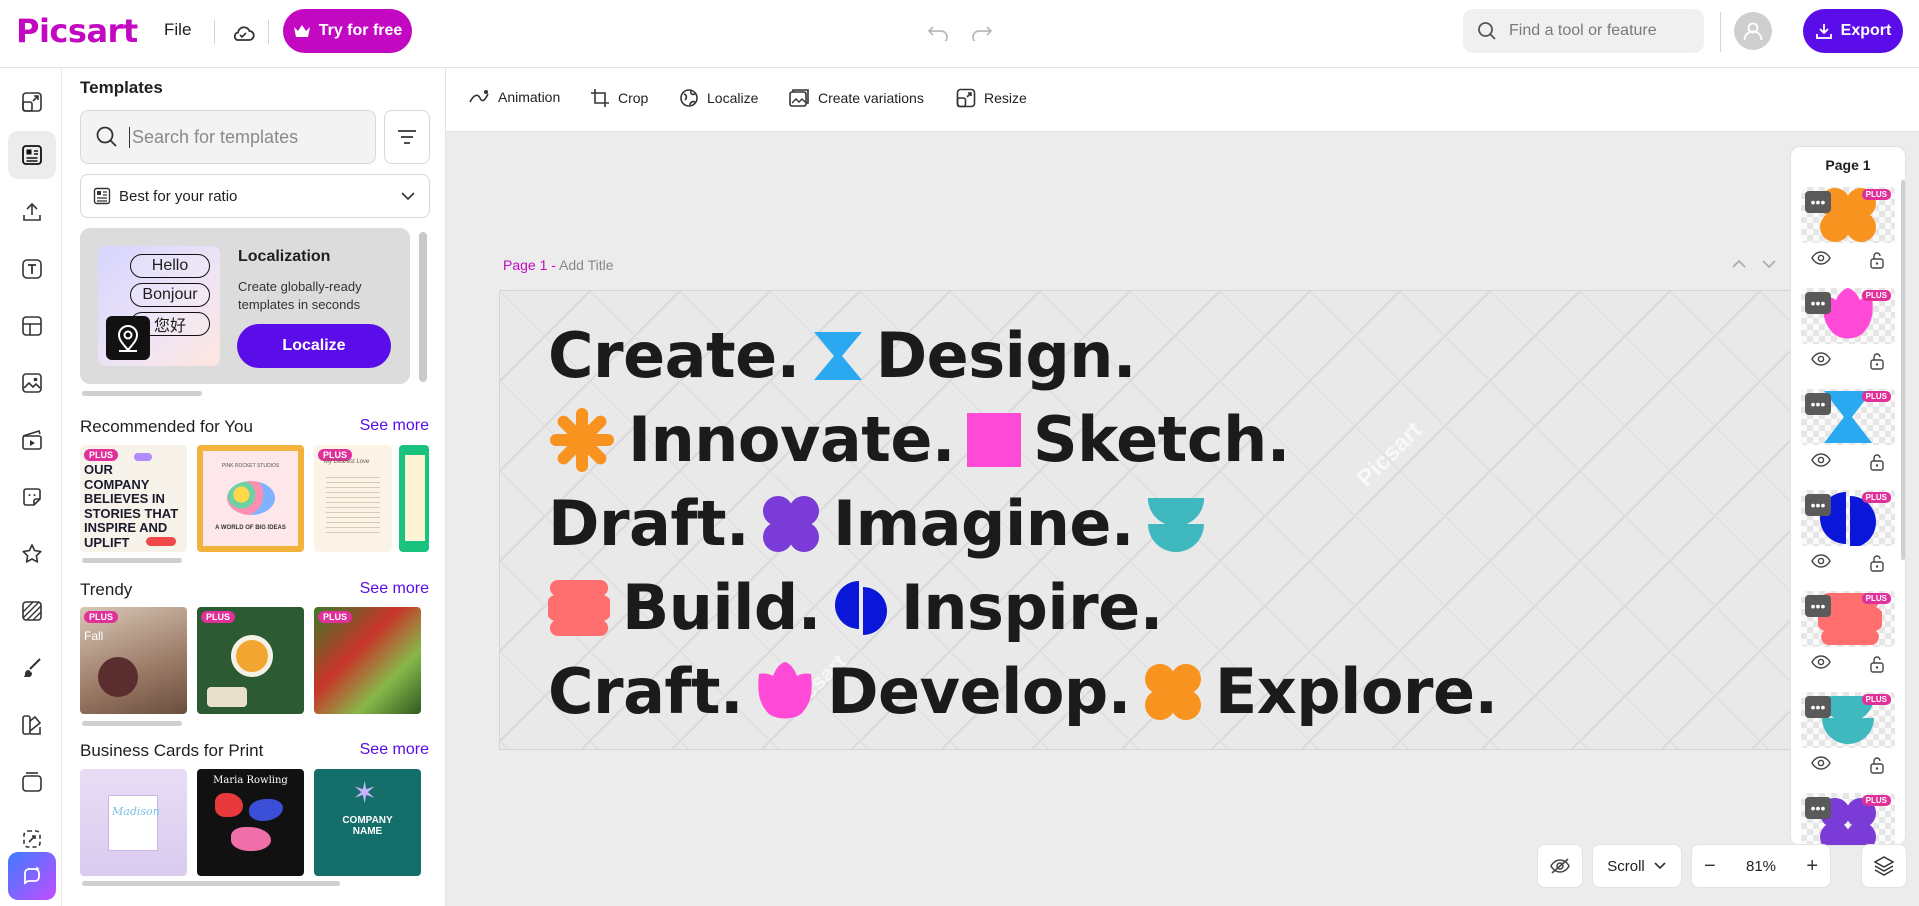  Describe the element at coordinates (32, 383) in the screenshot. I see `photos-icon` at that location.